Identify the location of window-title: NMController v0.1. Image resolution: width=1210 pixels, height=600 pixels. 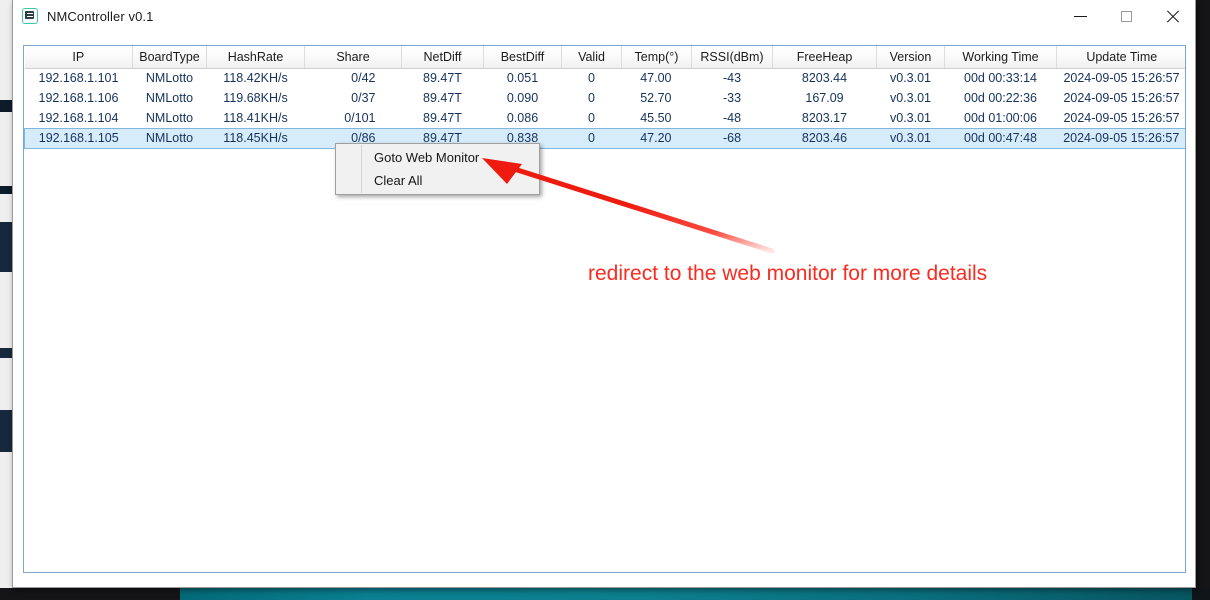
(100, 16).